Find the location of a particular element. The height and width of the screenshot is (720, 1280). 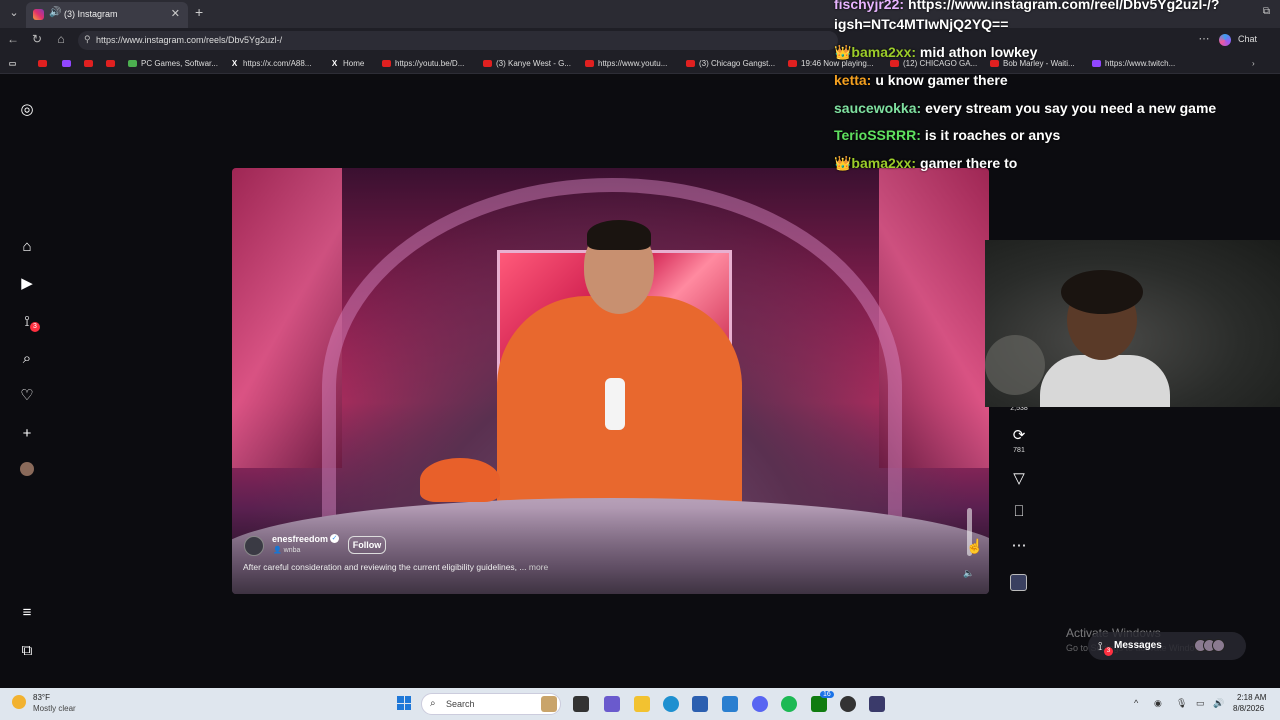

author-collab: 👤 wnba is located at coordinates (286, 550).